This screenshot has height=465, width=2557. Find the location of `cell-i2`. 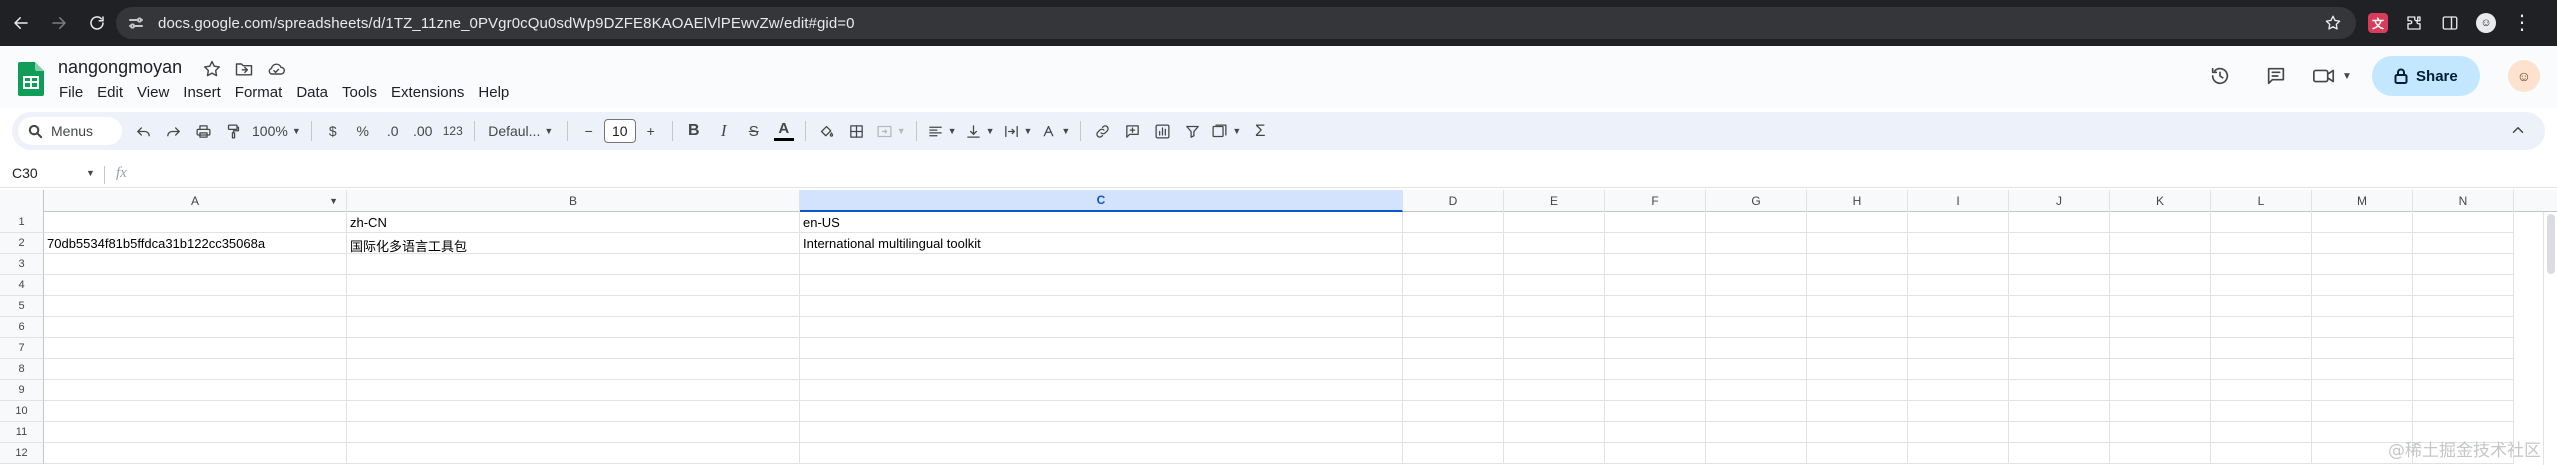

cell-i2 is located at coordinates (1958, 243).